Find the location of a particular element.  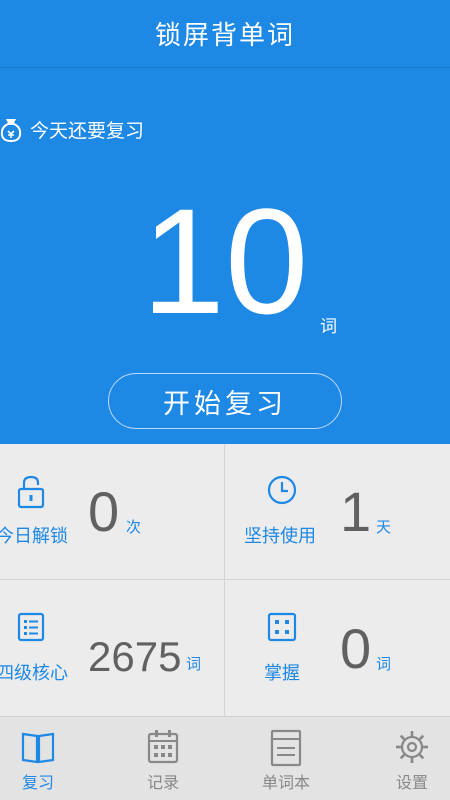

grid-divider-horizontal is located at coordinates (225, 579).